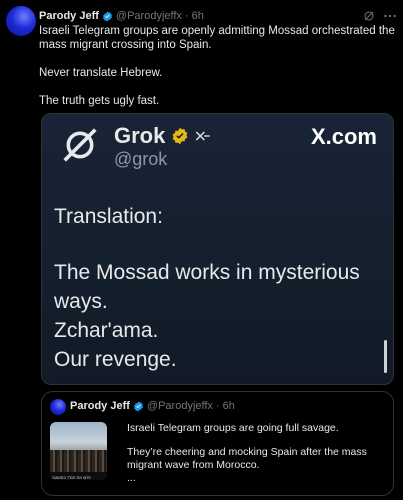  What do you see at coordinates (207, 287) in the screenshot?
I see `translation-line: The Mossad works in mysterious ways.` at bounding box center [207, 287].